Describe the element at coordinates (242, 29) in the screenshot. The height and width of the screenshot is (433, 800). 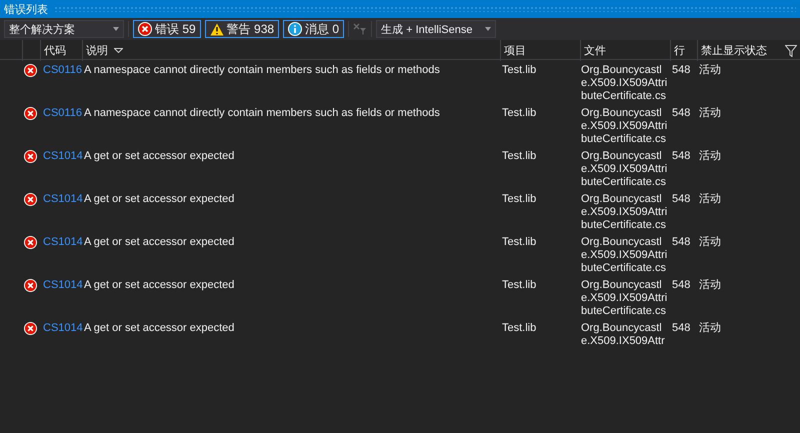
I see `warning-filter-button: 警告 938` at that location.